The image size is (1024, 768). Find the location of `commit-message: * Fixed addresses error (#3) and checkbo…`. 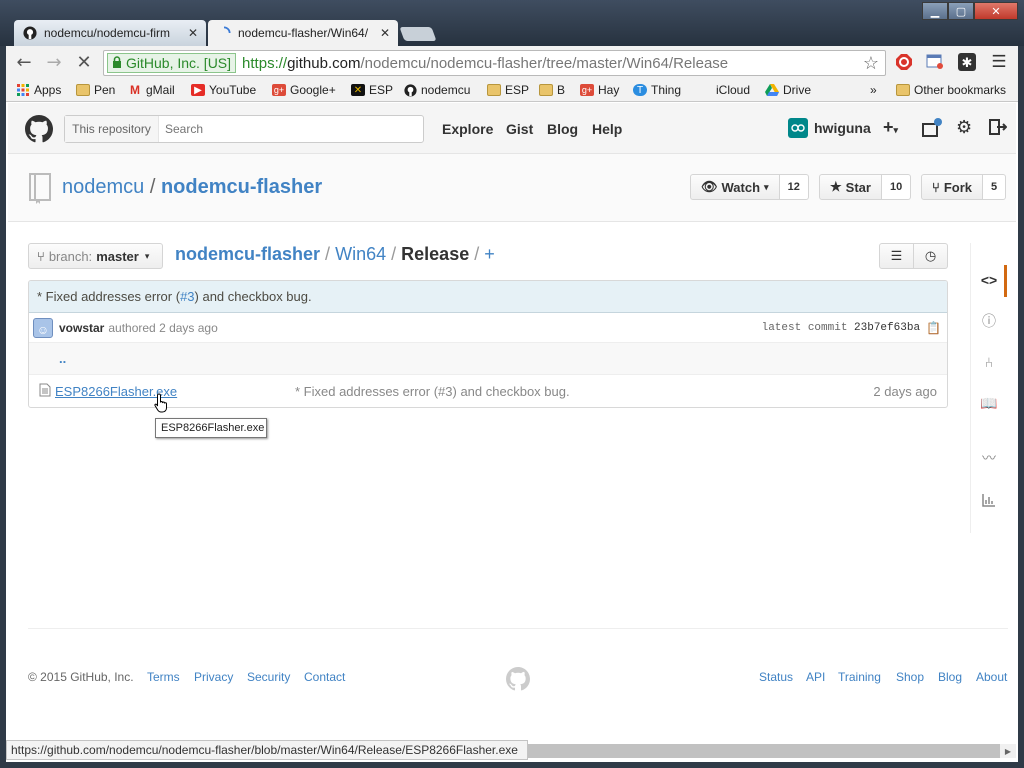

commit-message: * Fixed addresses error (#3) and checkbo… is located at coordinates (488, 297).